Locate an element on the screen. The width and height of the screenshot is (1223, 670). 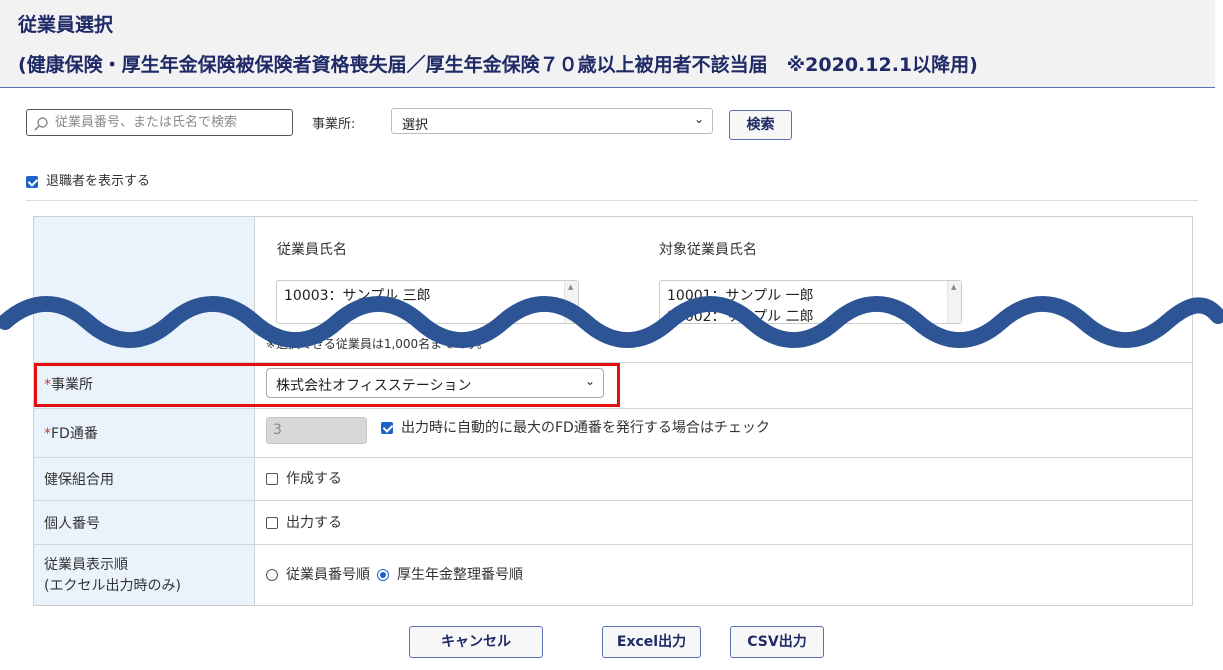
office-filter-select: 選択 ⌄ is located at coordinates (552, 121).